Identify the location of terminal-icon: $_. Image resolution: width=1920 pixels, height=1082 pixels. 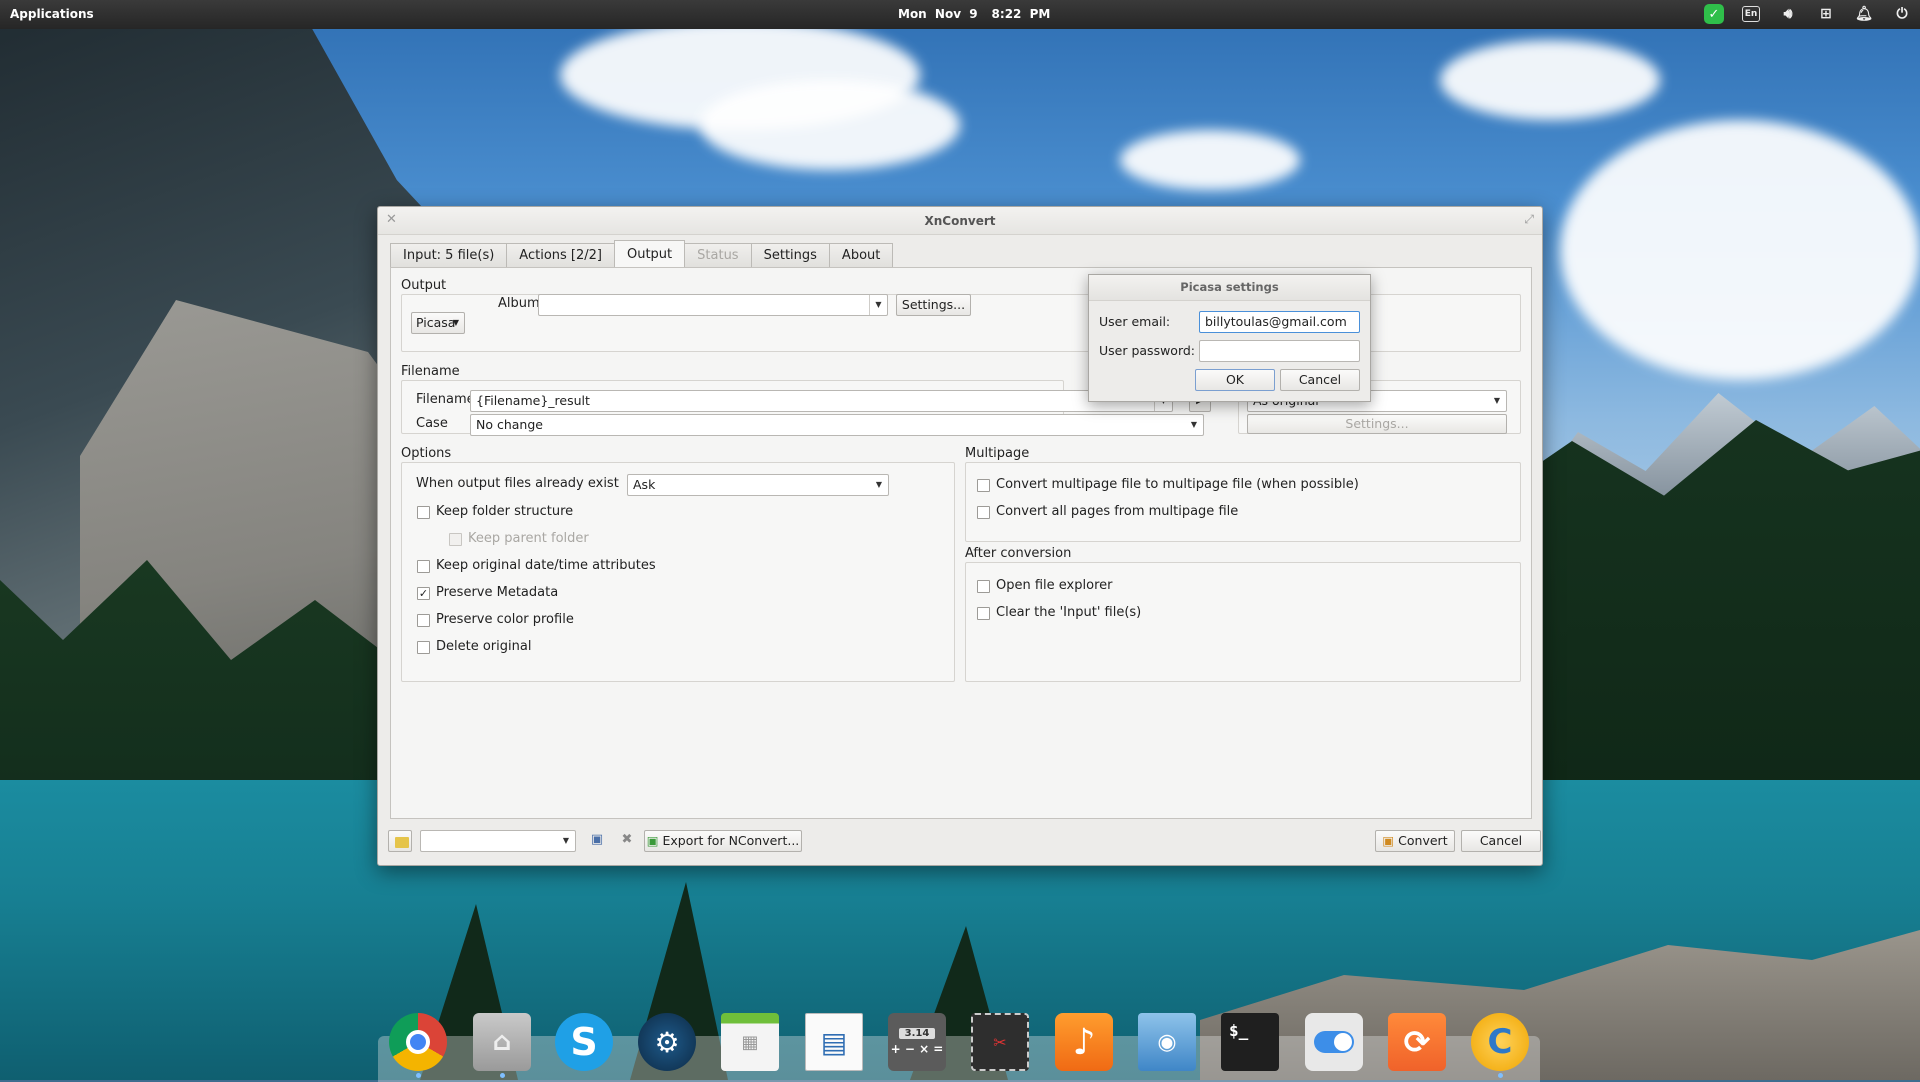
(1250, 1042).